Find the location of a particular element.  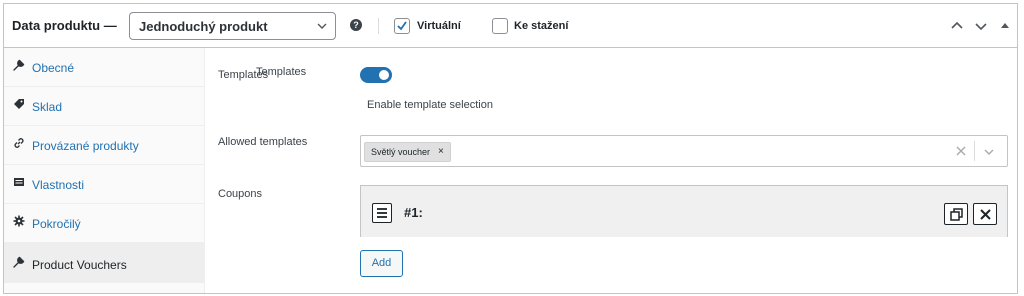

tab-provazane-produkty: Provázané produkty is located at coordinates (104, 145).